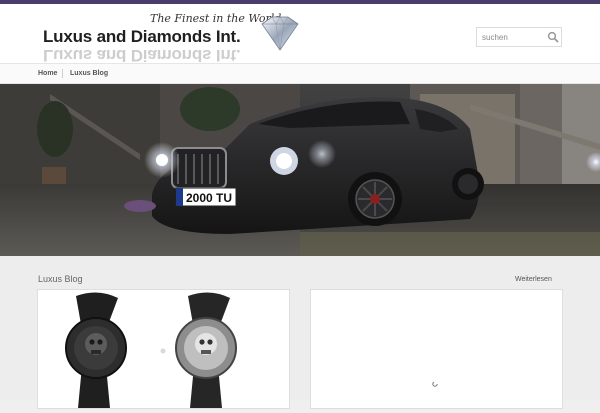 The image size is (600, 413). I want to click on read-more-link: Weiterlesen, so click(533, 279).